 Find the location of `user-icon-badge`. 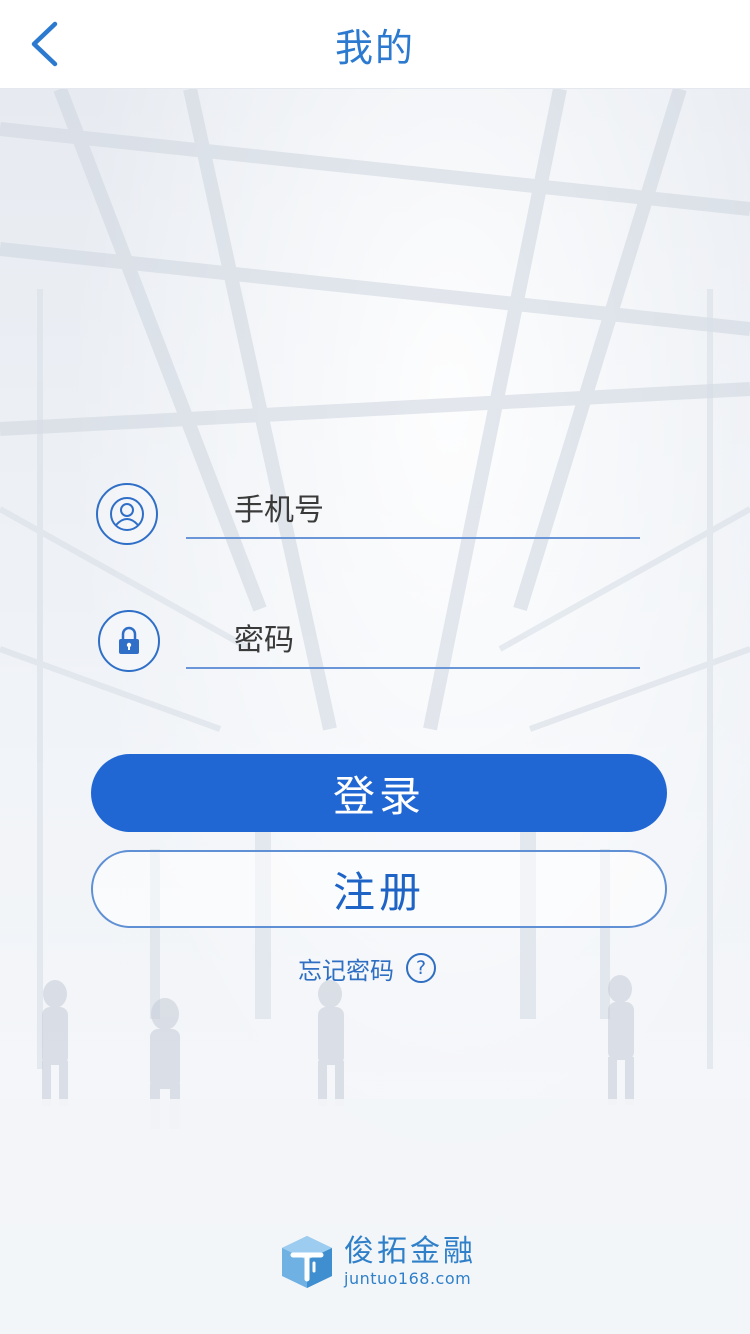

user-icon-badge is located at coordinates (127, 514).